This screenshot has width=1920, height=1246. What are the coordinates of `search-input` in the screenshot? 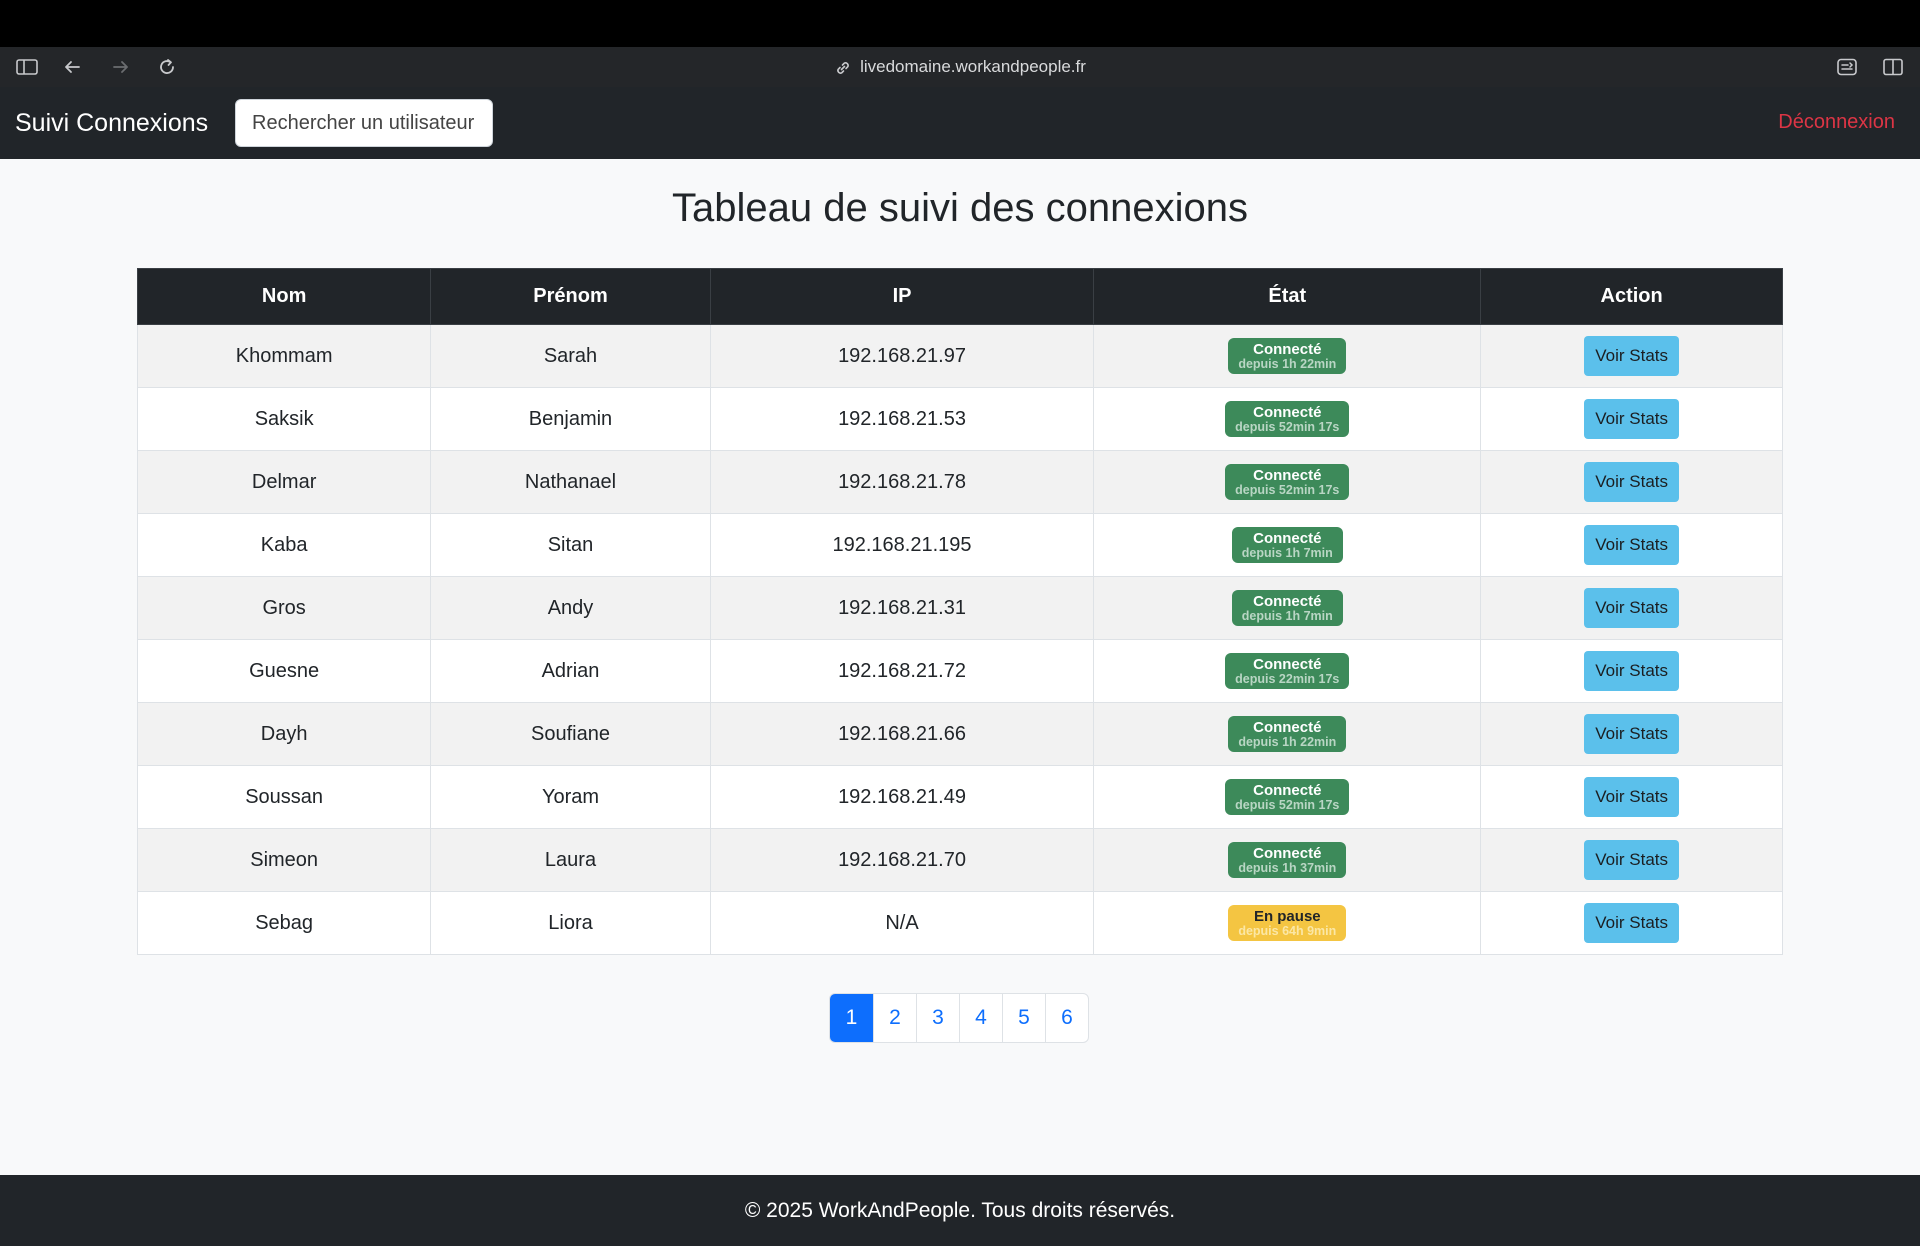 It's located at (364, 123).